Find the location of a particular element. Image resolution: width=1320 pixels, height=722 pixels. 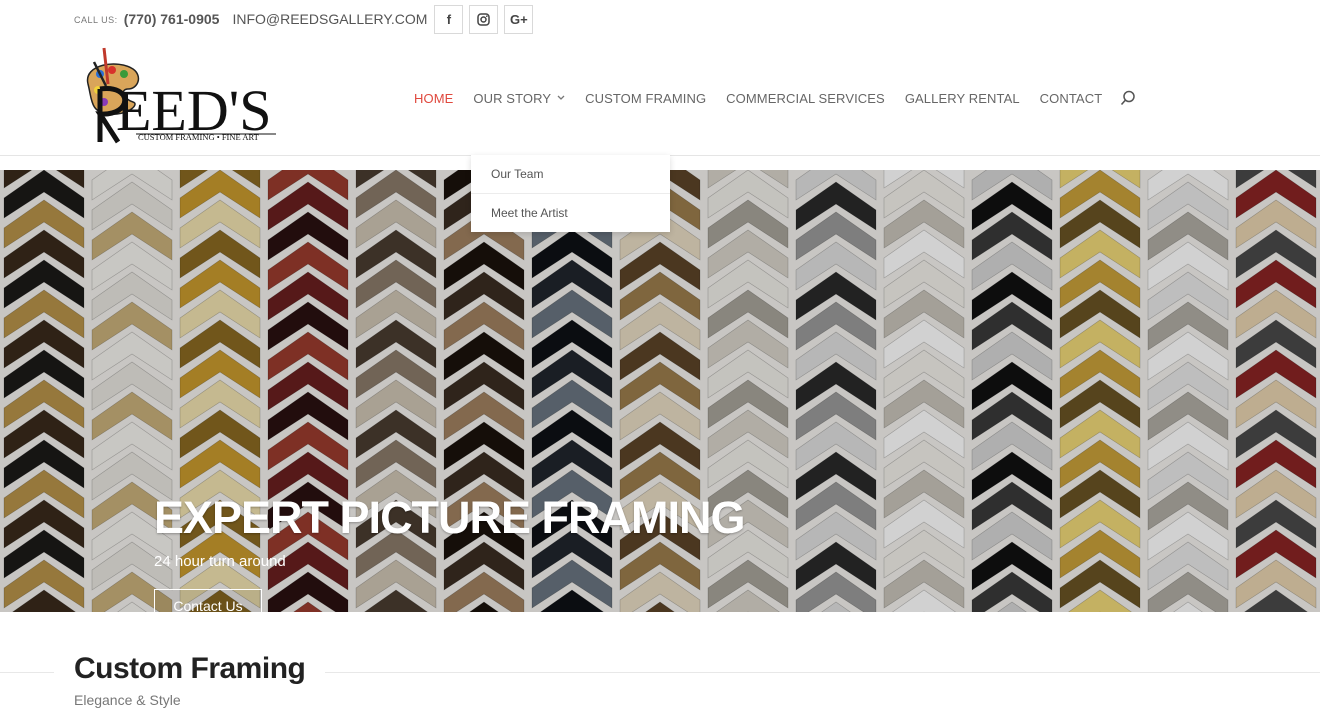

facebook-icon: f is located at coordinates (449, 19).